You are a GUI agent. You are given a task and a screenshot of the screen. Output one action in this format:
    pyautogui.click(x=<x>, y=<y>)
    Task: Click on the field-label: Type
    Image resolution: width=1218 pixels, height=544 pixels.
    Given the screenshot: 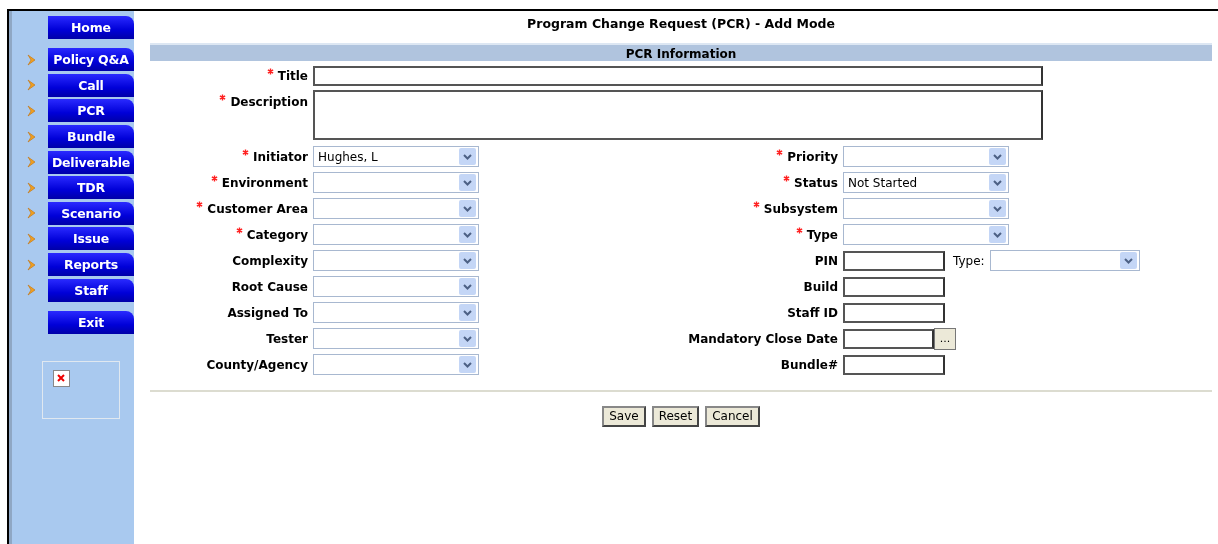 What is the action you would take?
    pyautogui.click(x=822, y=234)
    